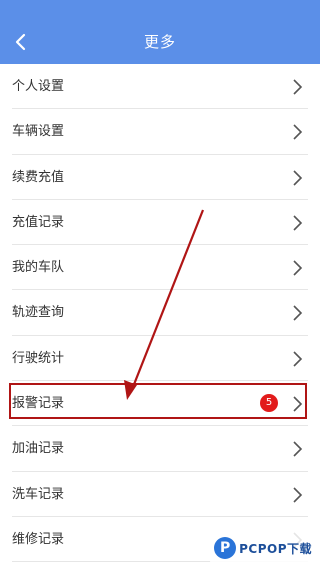  What do you see at coordinates (160, 87) in the screenshot?
I see `menu-item-personal-settings: 个人设置` at bounding box center [160, 87].